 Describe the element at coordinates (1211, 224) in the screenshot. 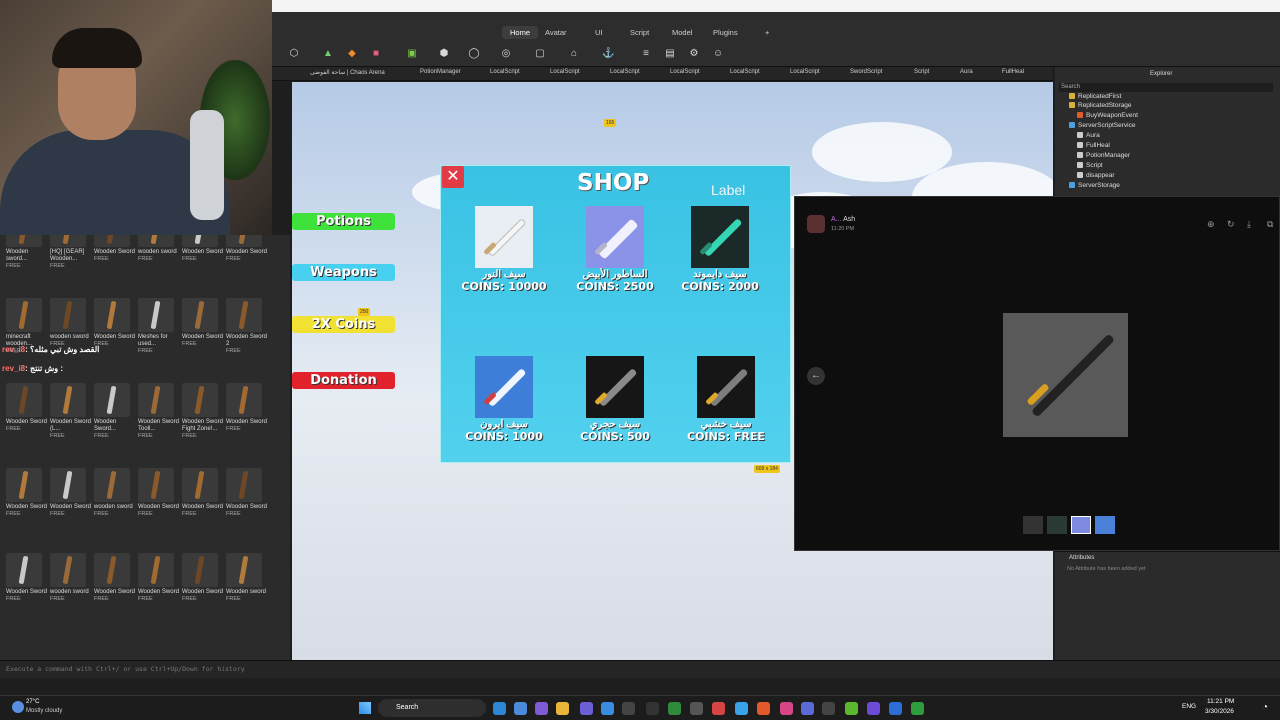

I see `zoom-icon: ⊕` at that location.